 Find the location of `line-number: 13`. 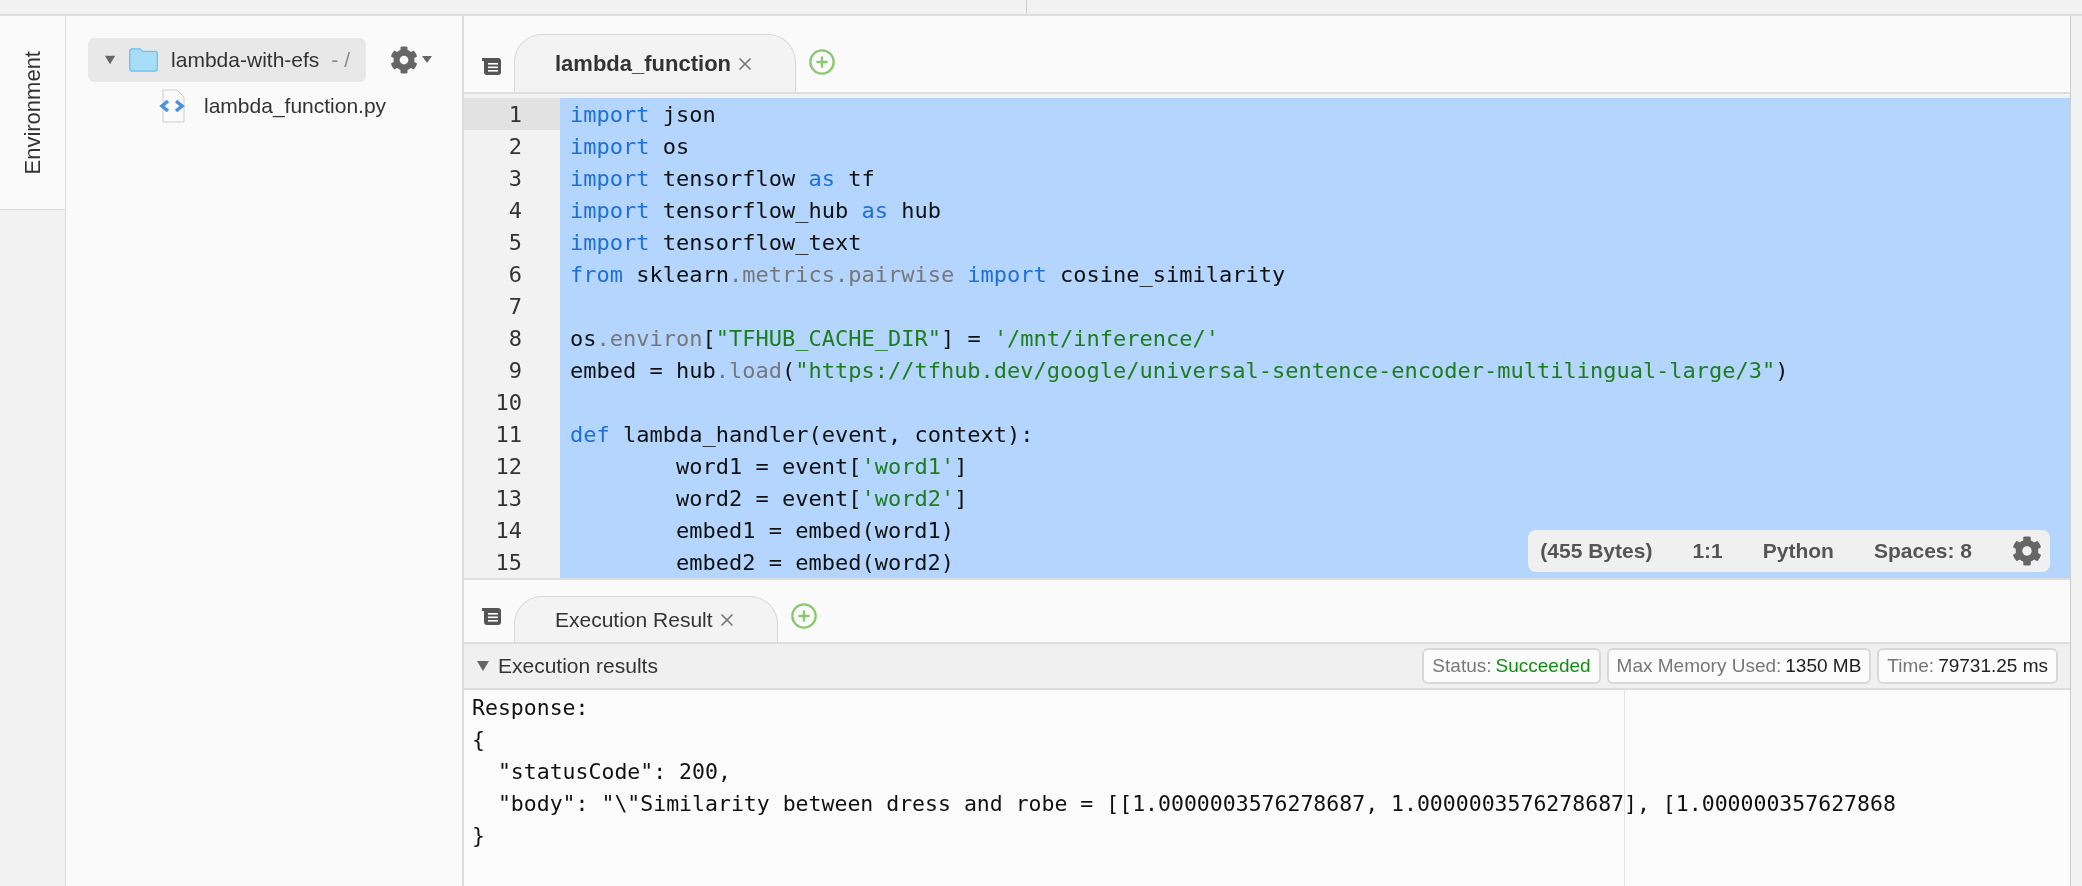

line-number: 13 is located at coordinates (508, 498).